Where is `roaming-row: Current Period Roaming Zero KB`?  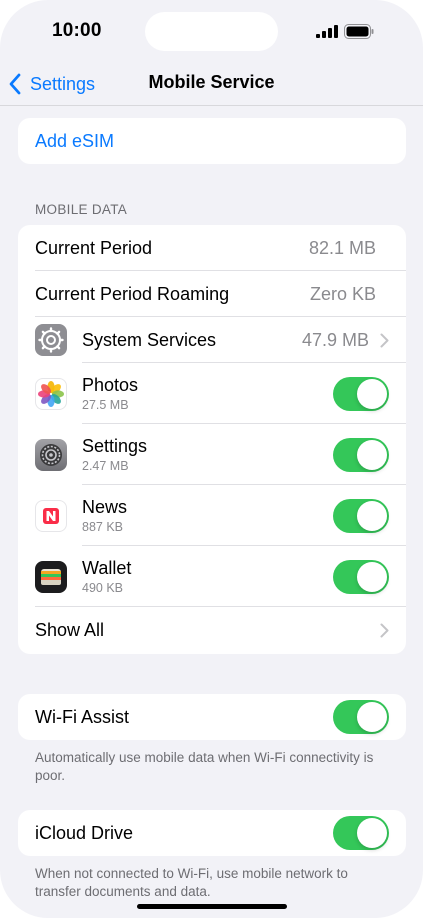 roaming-row: Current Period Roaming Zero KB is located at coordinates (212, 294).